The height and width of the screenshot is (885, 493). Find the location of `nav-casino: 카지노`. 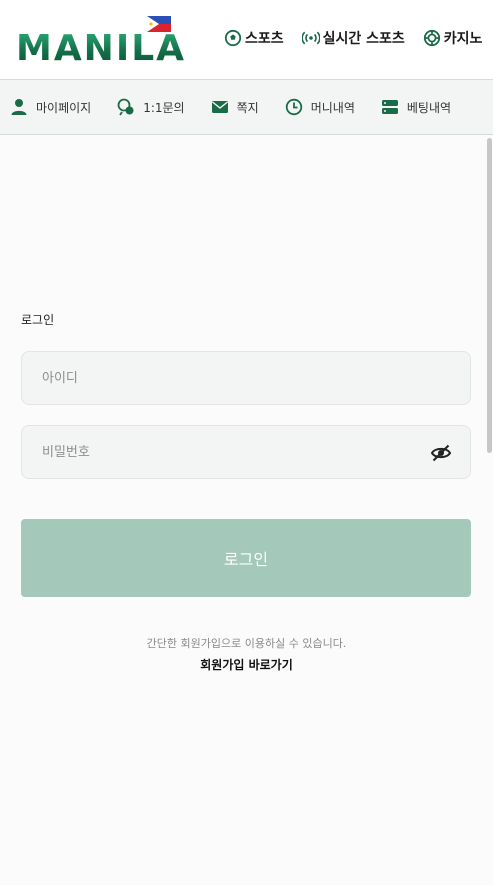

nav-casino: 카지노 is located at coordinates (453, 38).